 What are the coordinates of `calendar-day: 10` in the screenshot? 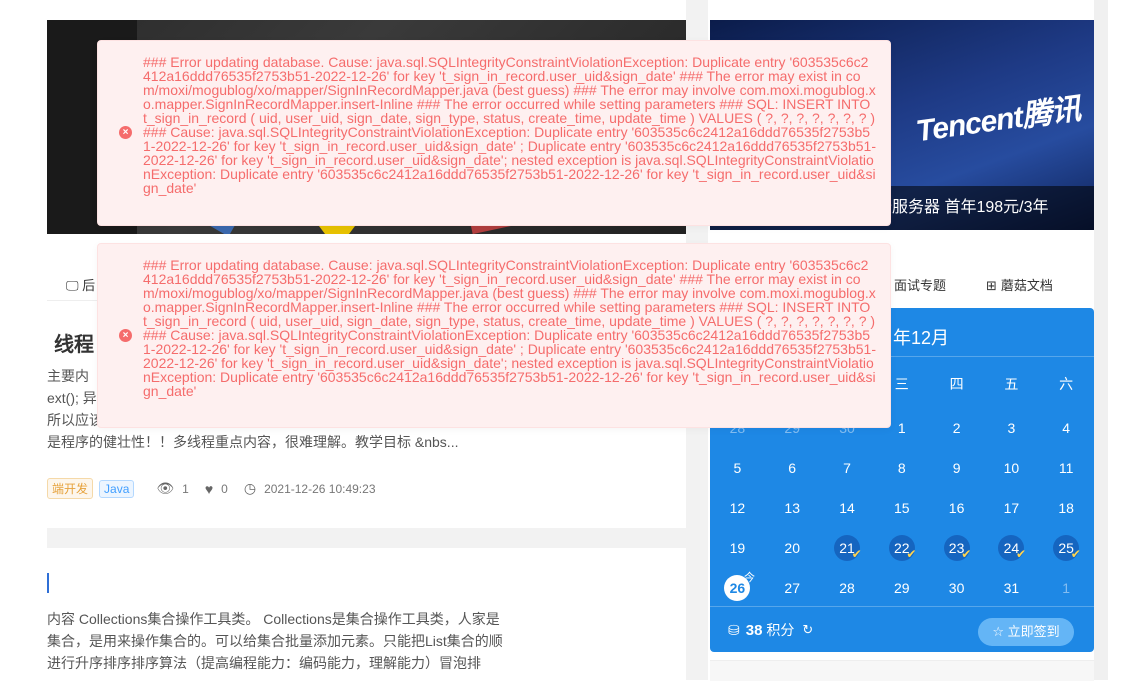 It's located at (1011, 468).